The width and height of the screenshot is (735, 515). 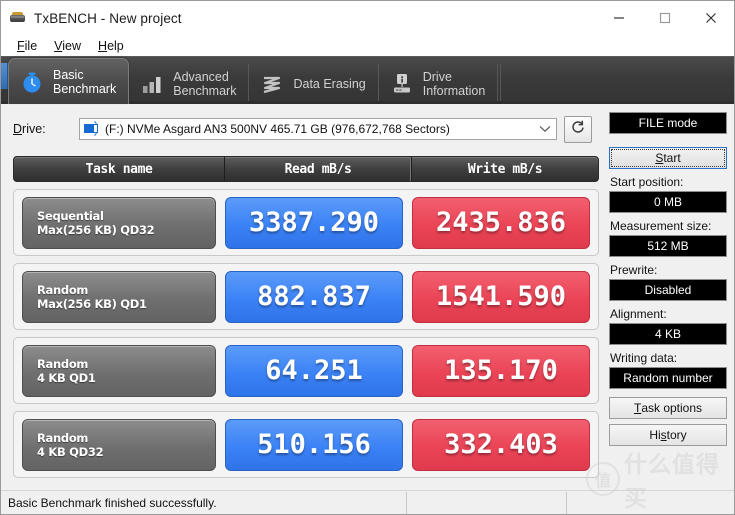 I want to click on minimize-icon, so click(x=619, y=18).